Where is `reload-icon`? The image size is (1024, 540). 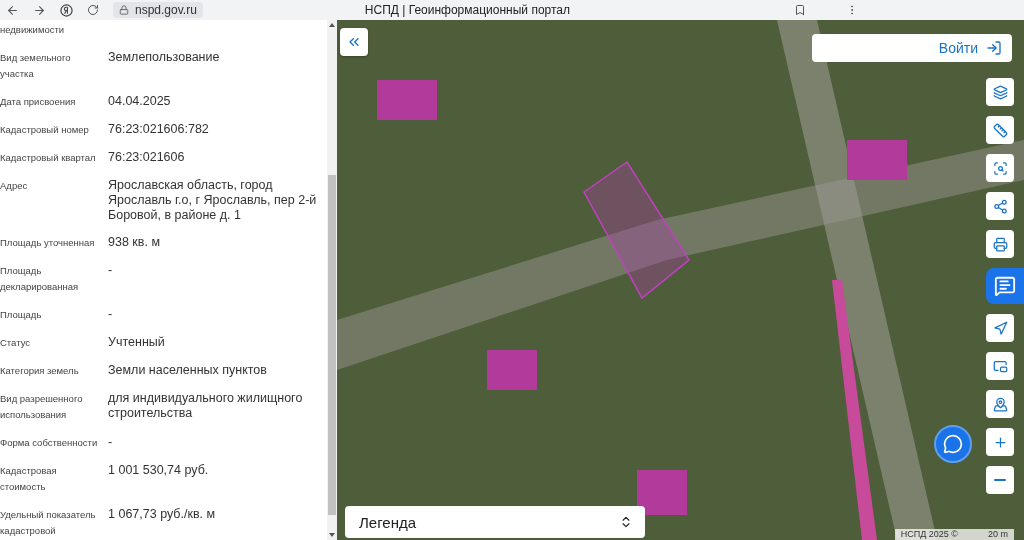 reload-icon is located at coordinates (93, 10).